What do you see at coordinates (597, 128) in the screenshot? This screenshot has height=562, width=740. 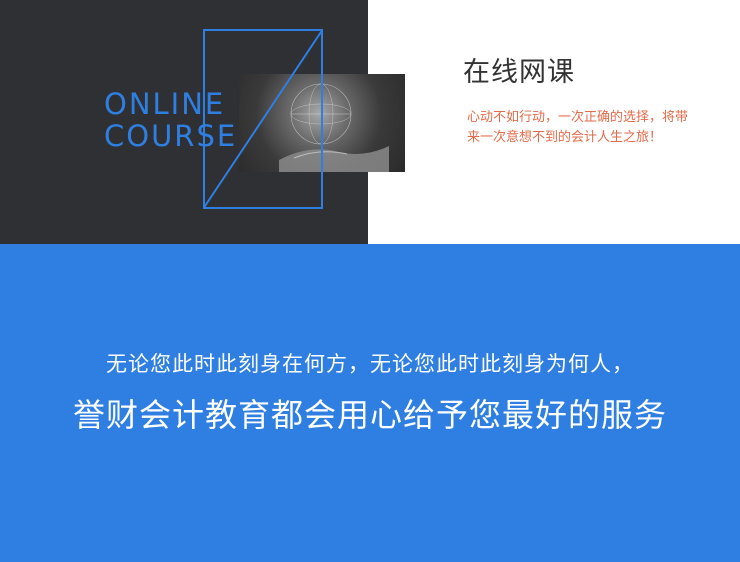 I see `hero-description: 心动不如行动，一次正确的选择，将带 来一次意想不到的会计人生之旅！` at bounding box center [597, 128].